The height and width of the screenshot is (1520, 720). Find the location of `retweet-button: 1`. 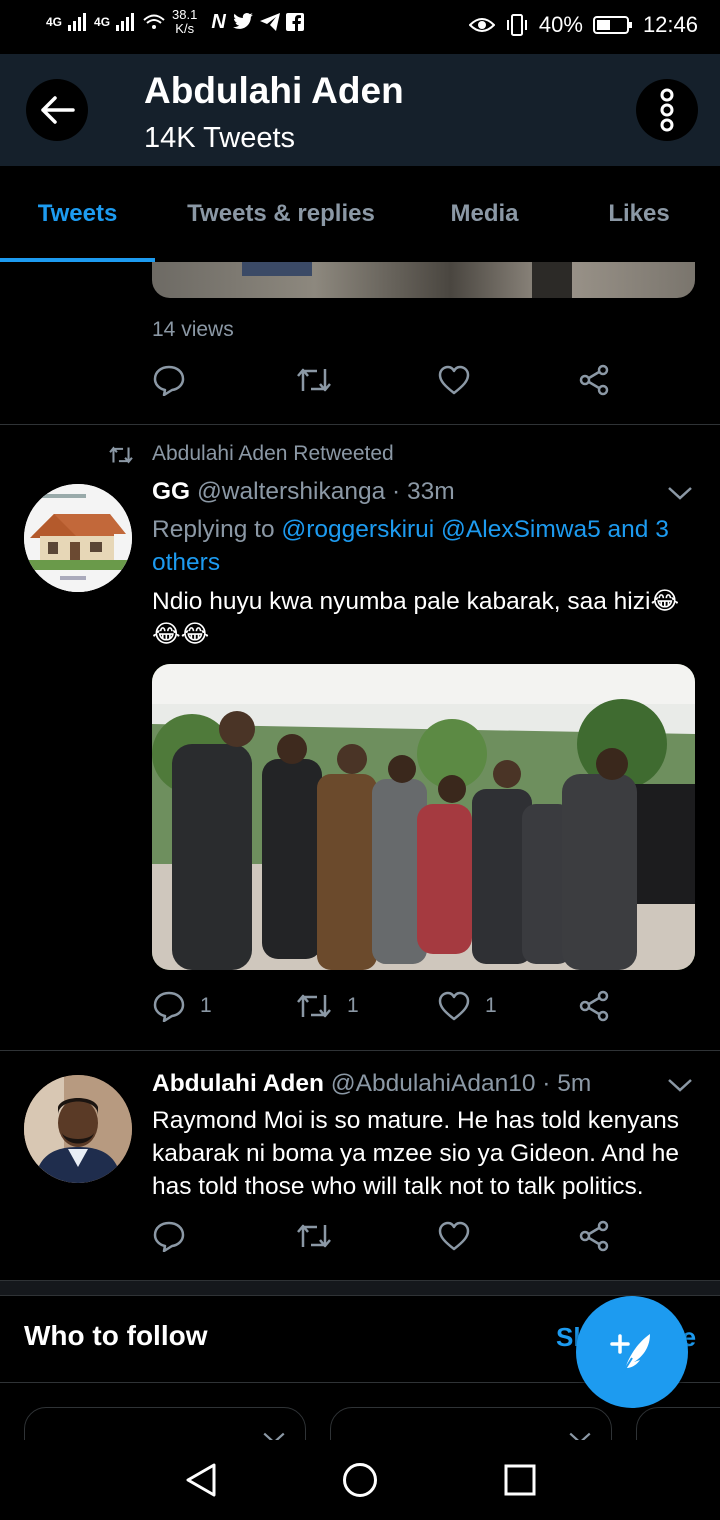

retweet-button: 1 is located at coordinates (327, 1006).